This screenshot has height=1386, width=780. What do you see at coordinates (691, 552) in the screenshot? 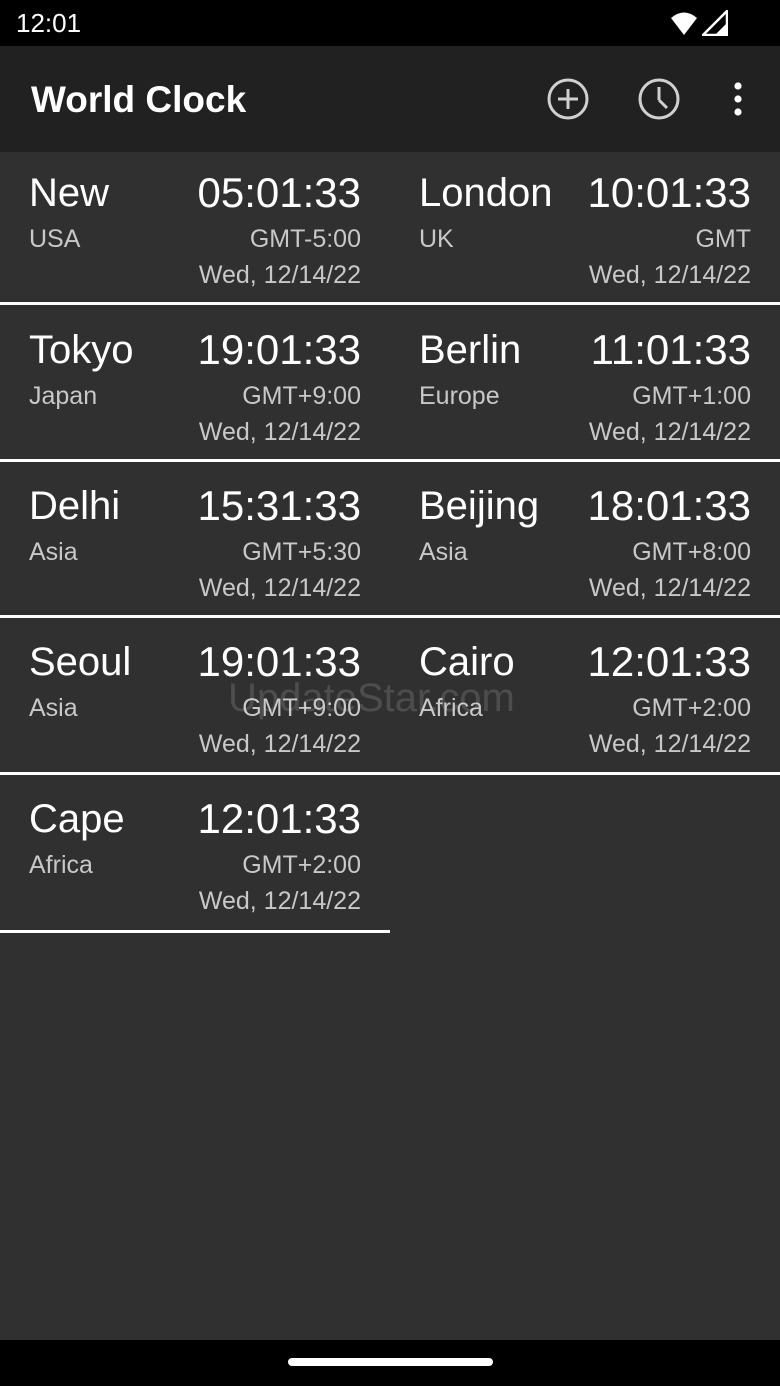
I see `gmt-offset: GMT+8:00` at bounding box center [691, 552].